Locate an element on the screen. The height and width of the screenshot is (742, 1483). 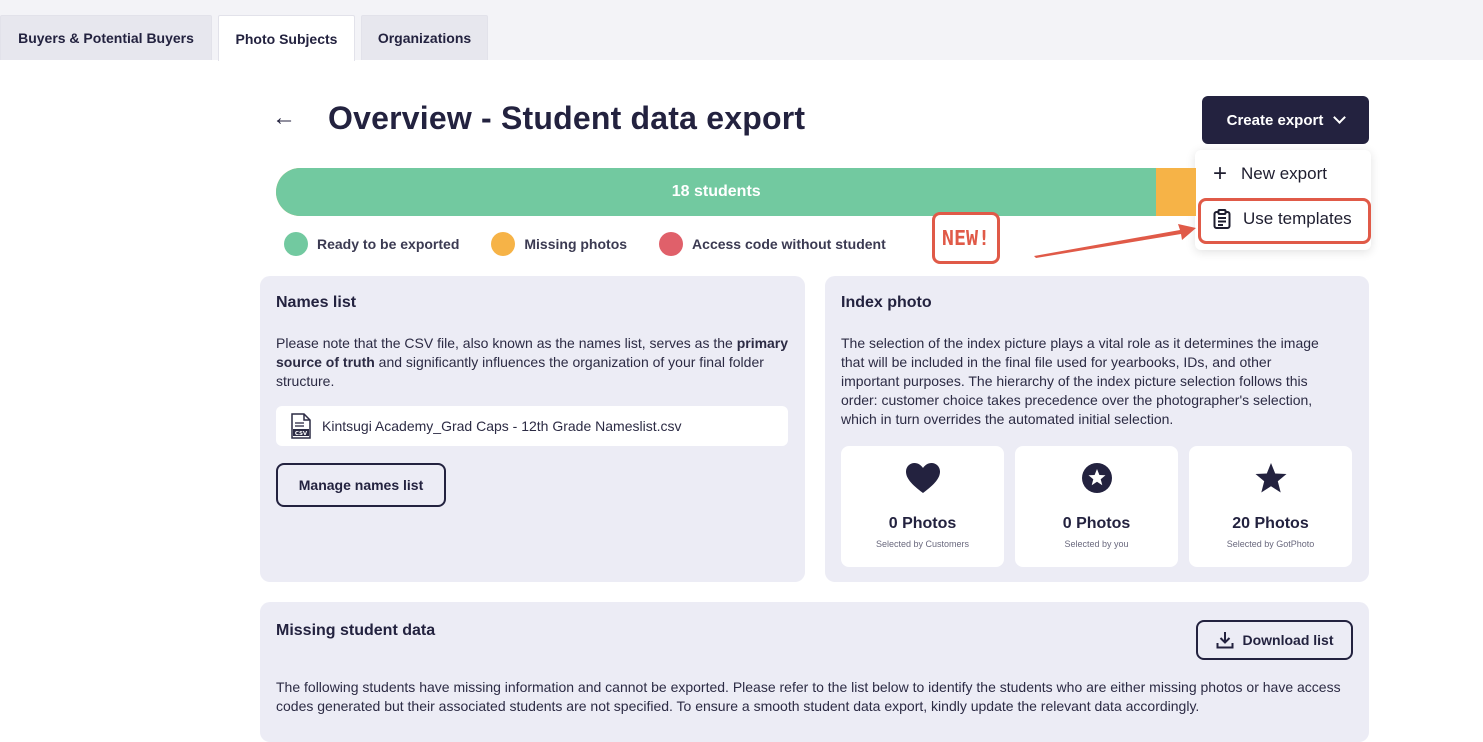
stat-label: Selected by you is located at coordinates (1096, 544).